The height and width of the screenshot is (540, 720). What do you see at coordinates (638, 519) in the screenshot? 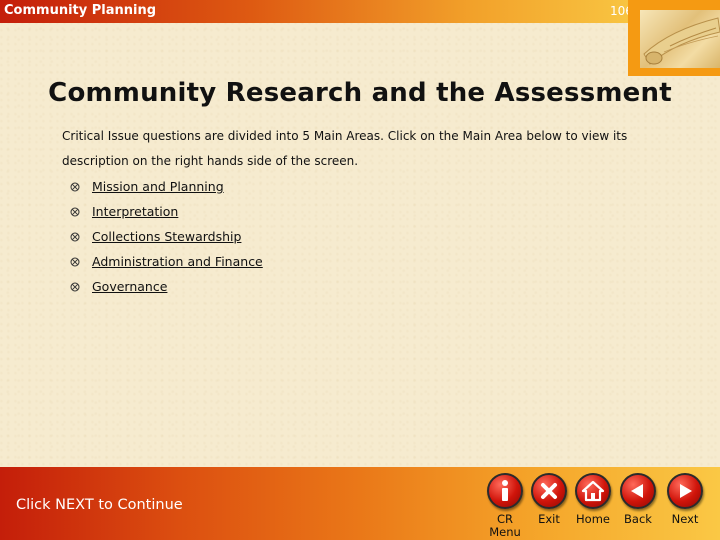
I see `back-label: Back` at bounding box center [638, 519].